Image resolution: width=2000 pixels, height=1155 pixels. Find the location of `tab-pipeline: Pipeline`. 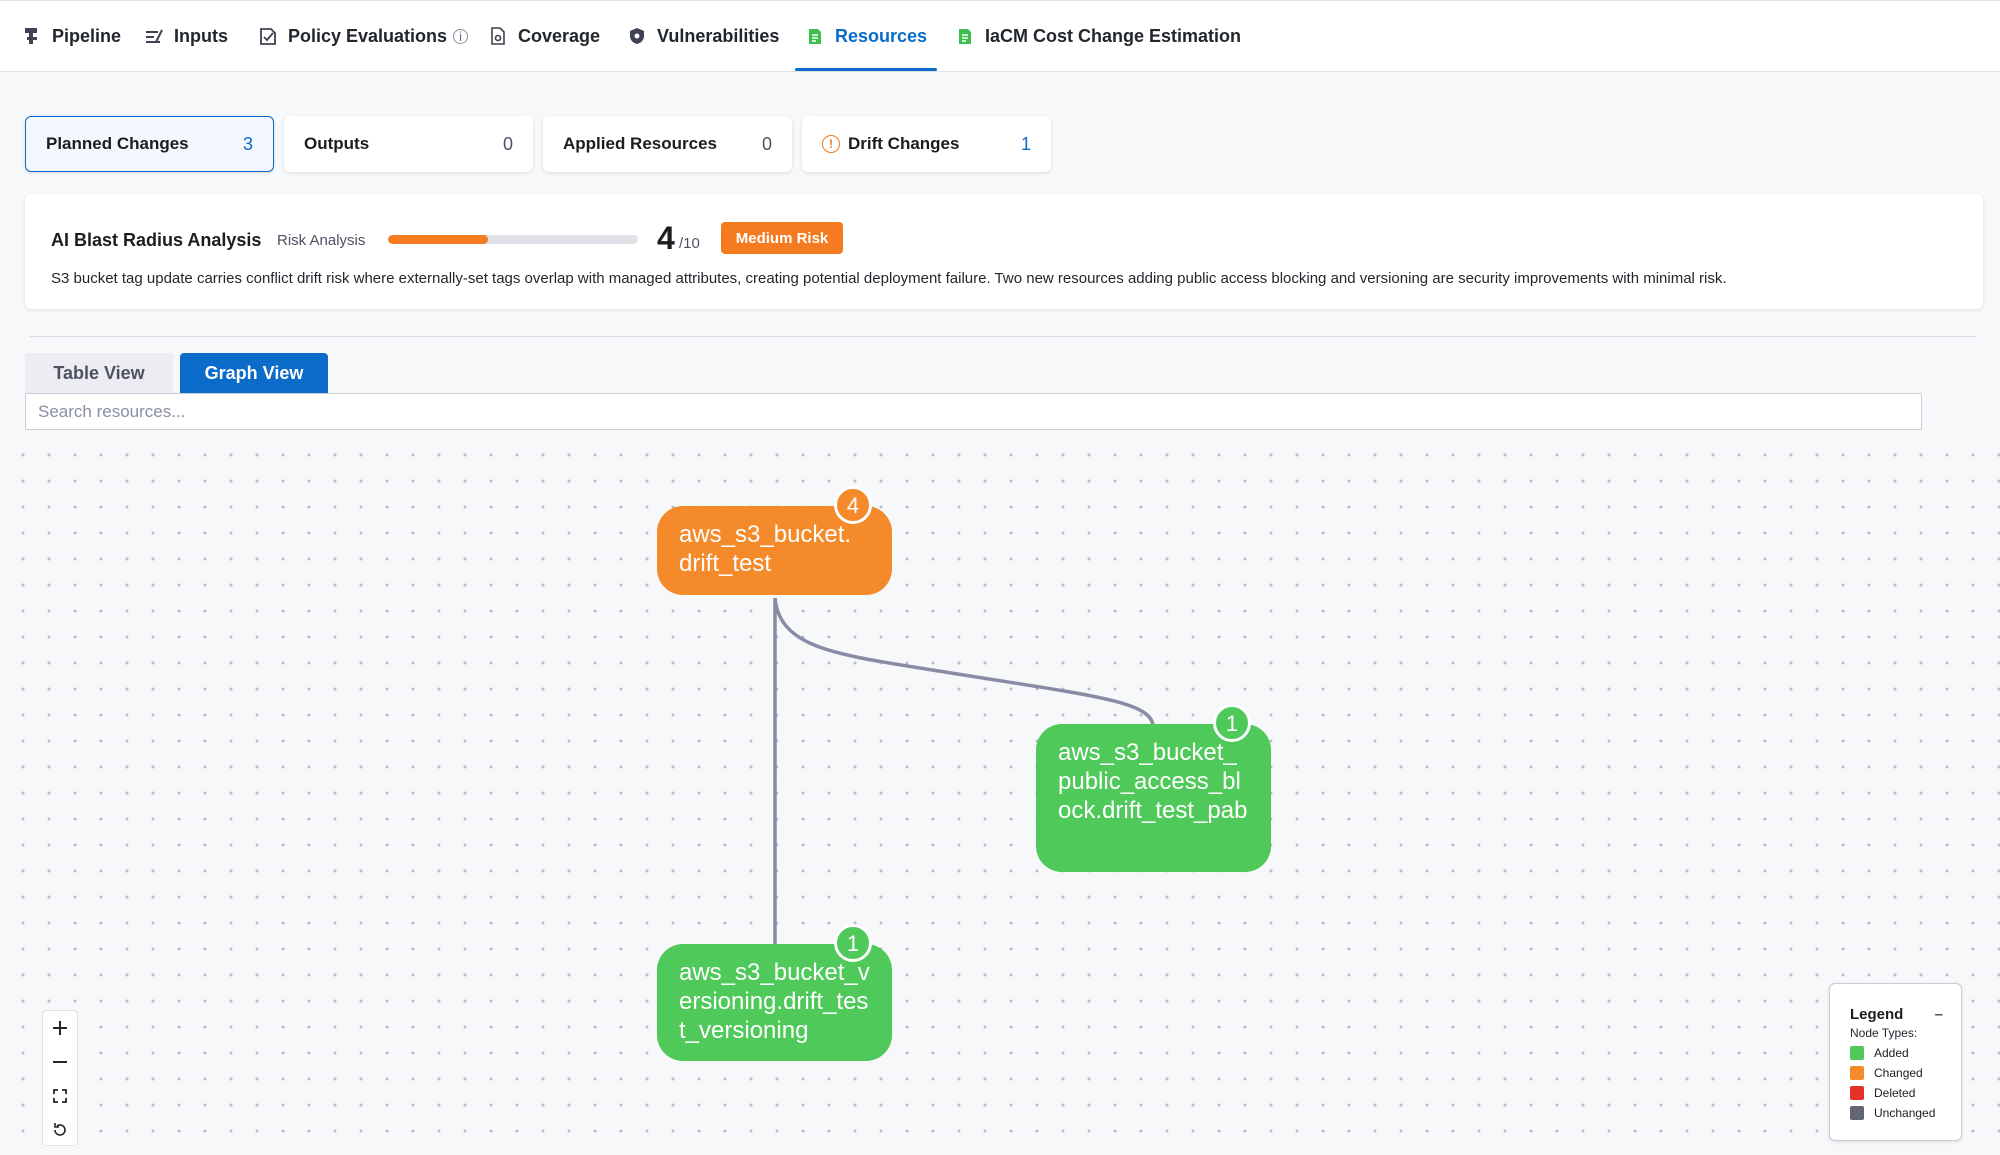

tab-pipeline: Pipeline is located at coordinates (71, 36).